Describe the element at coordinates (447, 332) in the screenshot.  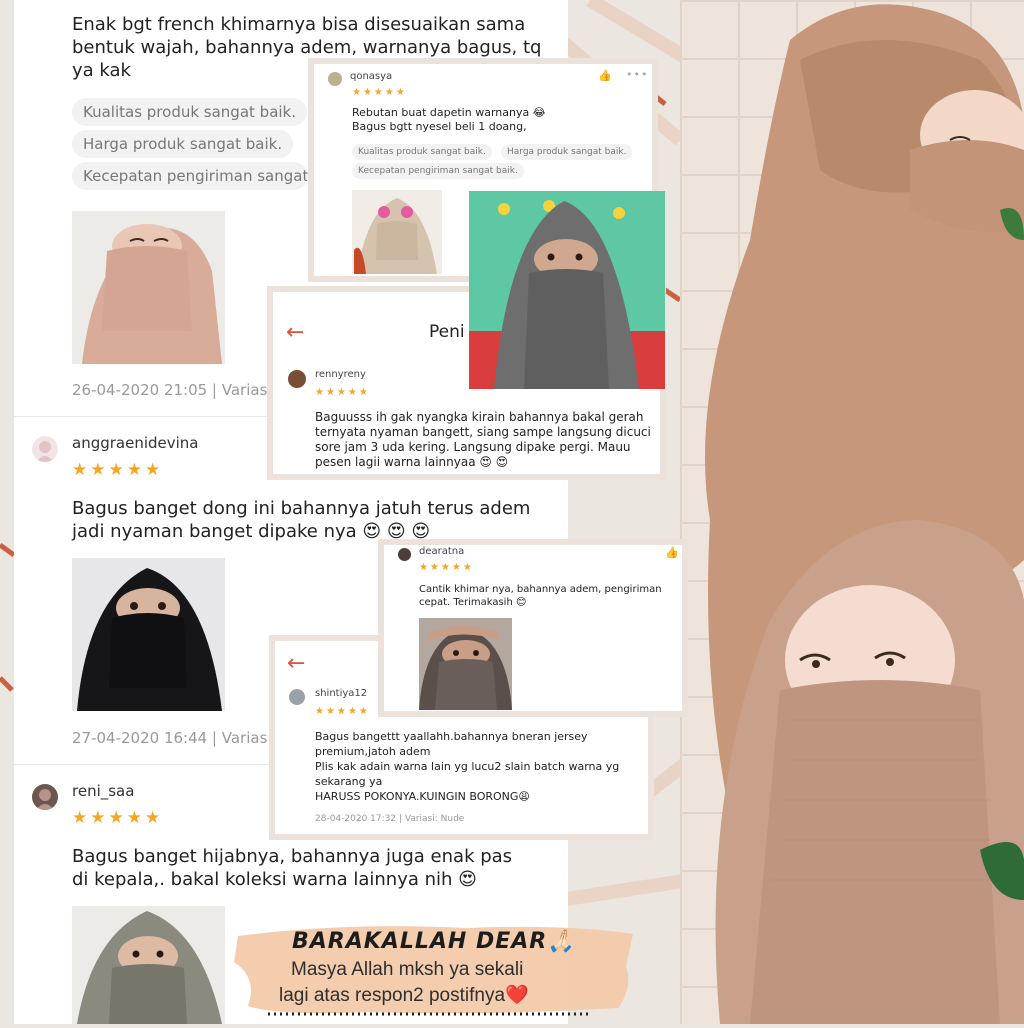
I see `page-title: Peni` at that location.